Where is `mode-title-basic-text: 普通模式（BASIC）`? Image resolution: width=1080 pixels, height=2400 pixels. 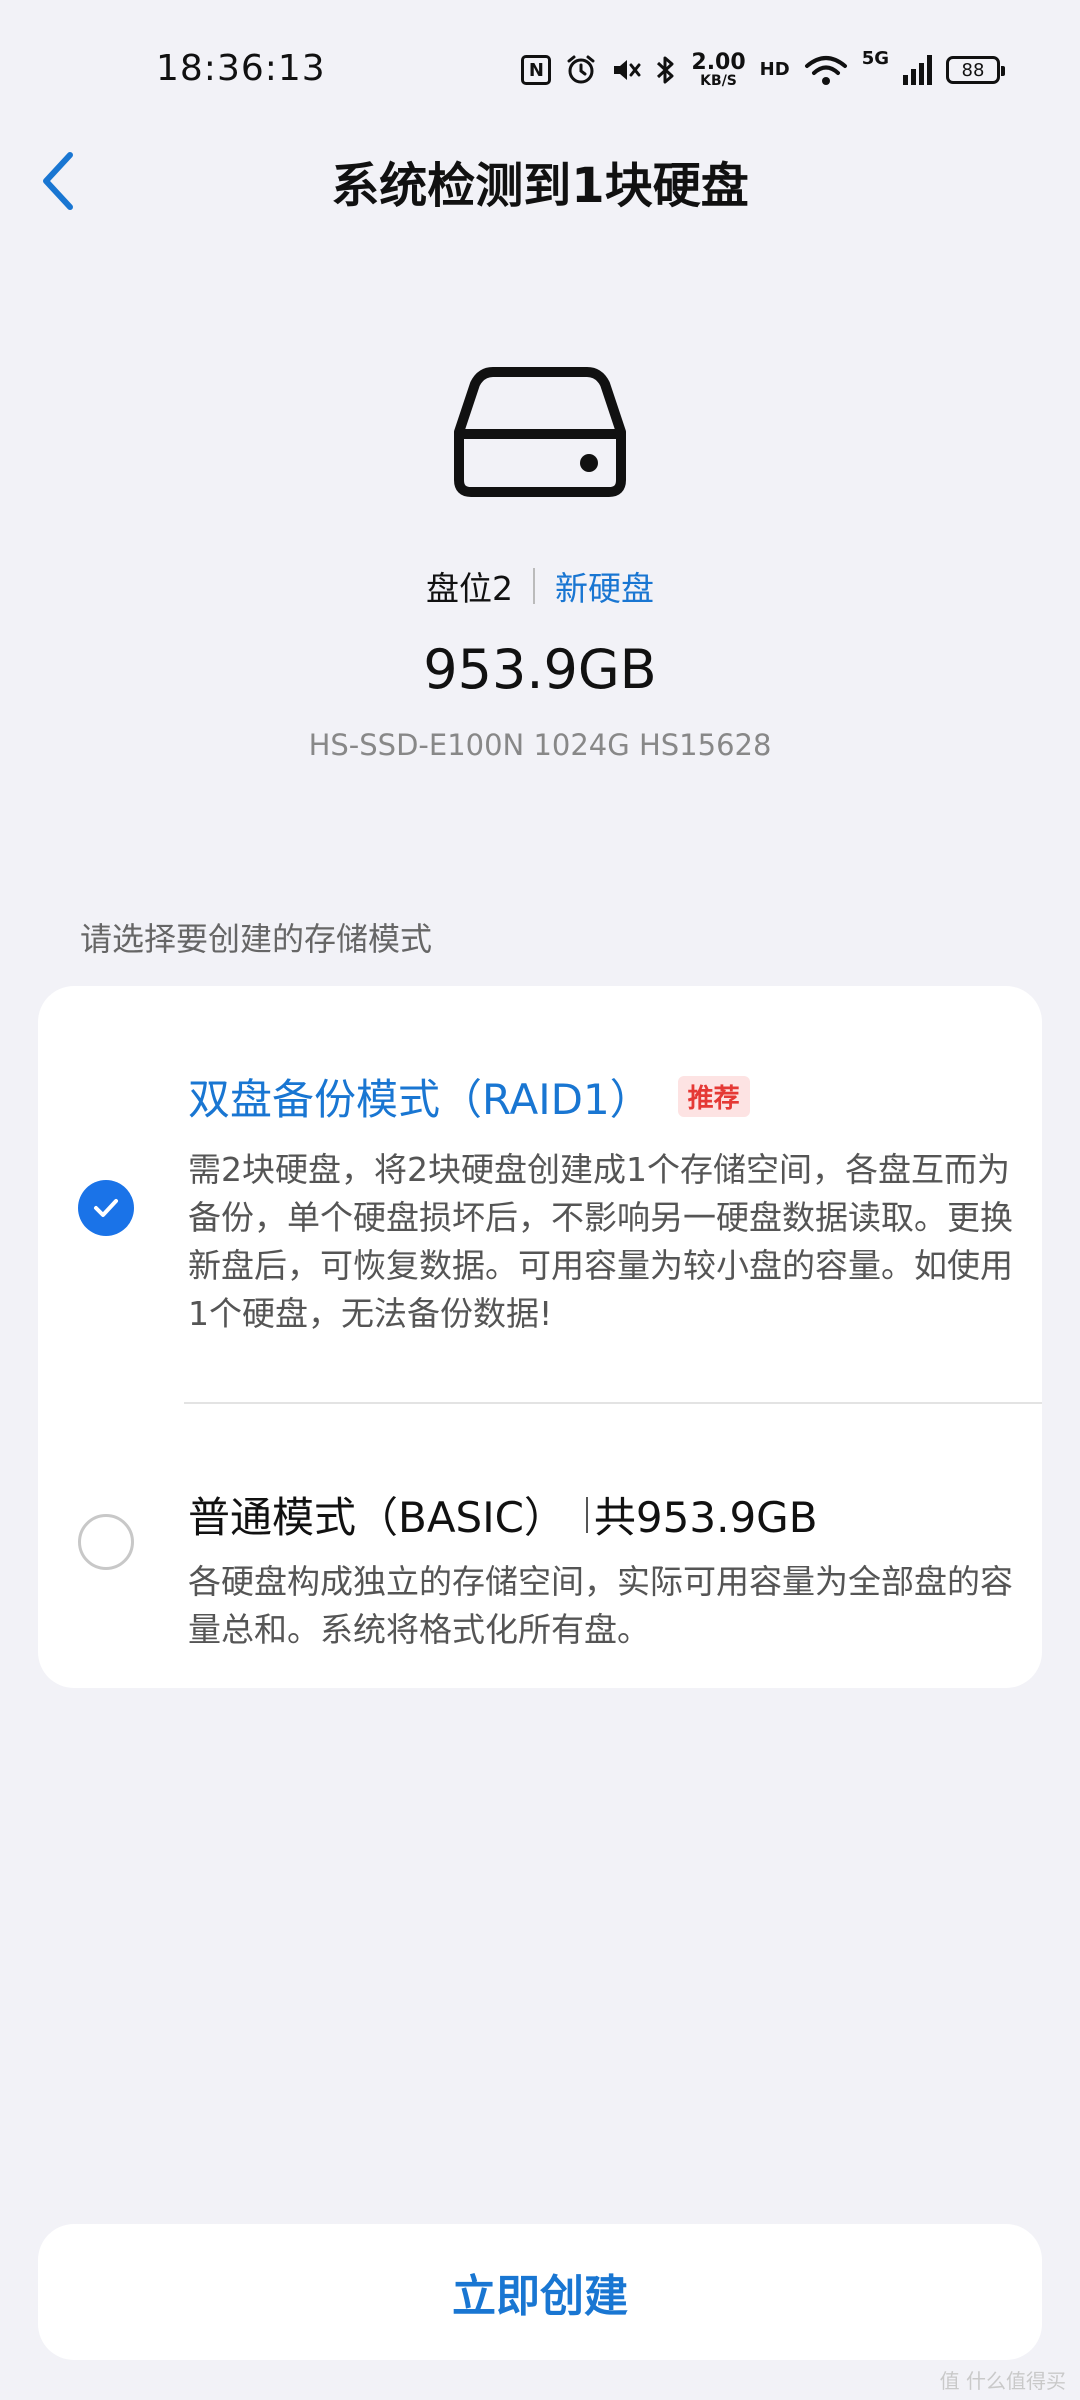
mode-title-basic-text: 普通模式（BASIC） is located at coordinates (377, 1517).